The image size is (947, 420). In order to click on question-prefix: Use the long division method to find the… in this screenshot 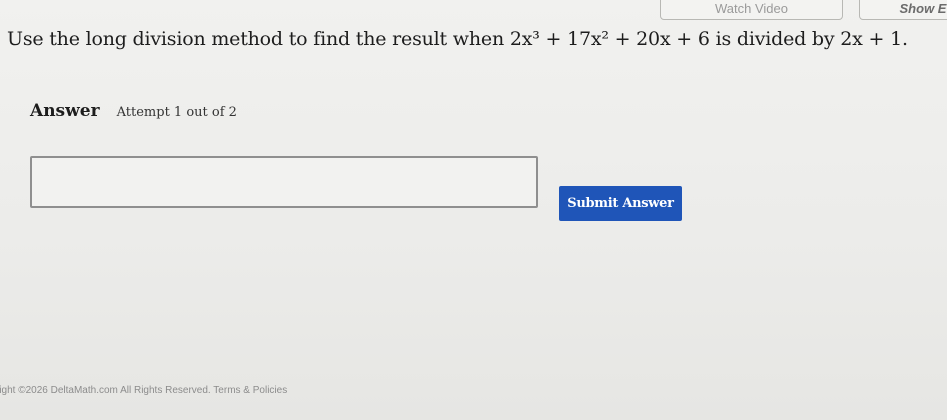, I will do `click(255, 39)`.